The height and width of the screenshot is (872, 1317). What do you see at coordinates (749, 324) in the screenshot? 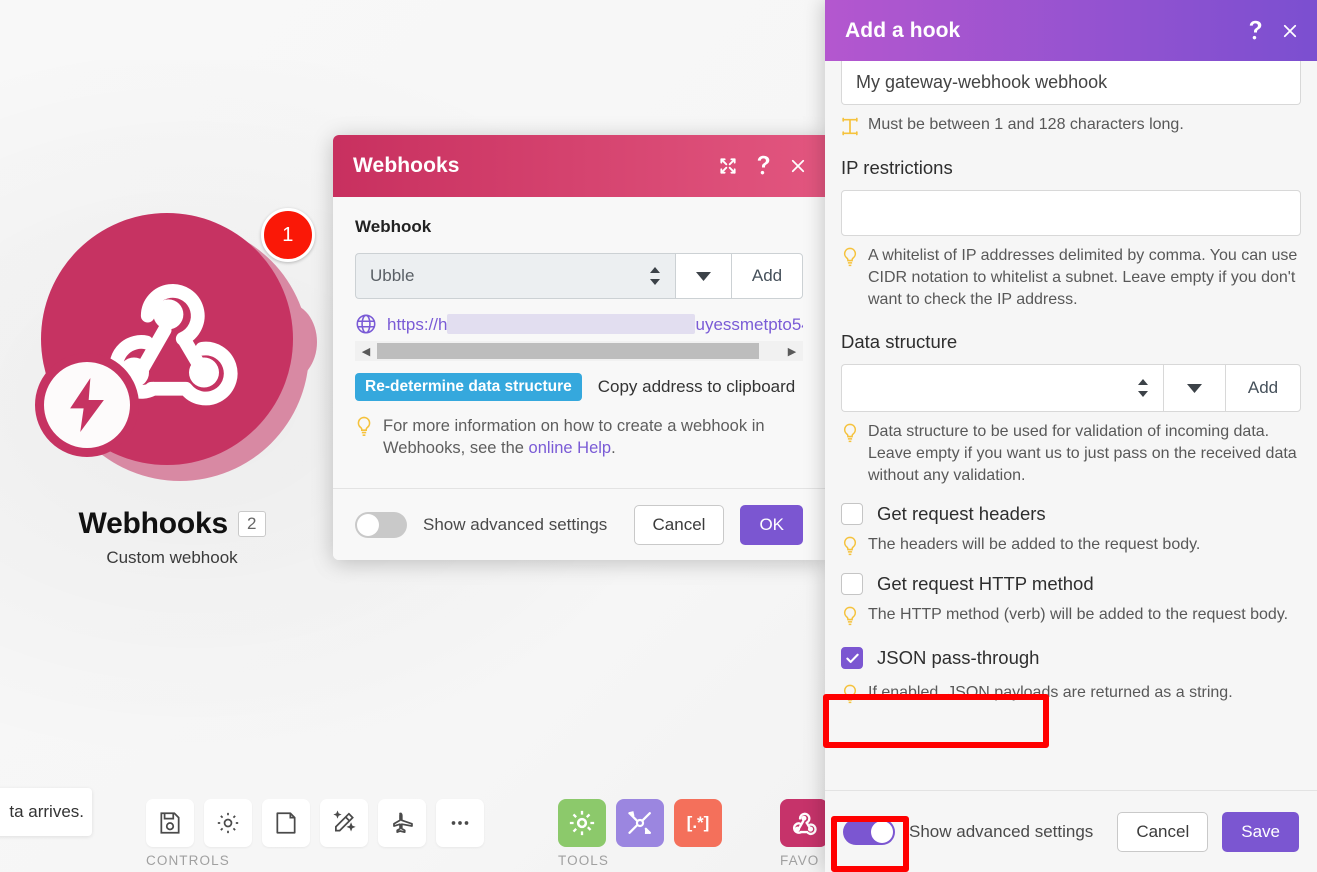
I see `webhook-url-suffix: uyessmetpto54on19xc` at bounding box center [749, 324].